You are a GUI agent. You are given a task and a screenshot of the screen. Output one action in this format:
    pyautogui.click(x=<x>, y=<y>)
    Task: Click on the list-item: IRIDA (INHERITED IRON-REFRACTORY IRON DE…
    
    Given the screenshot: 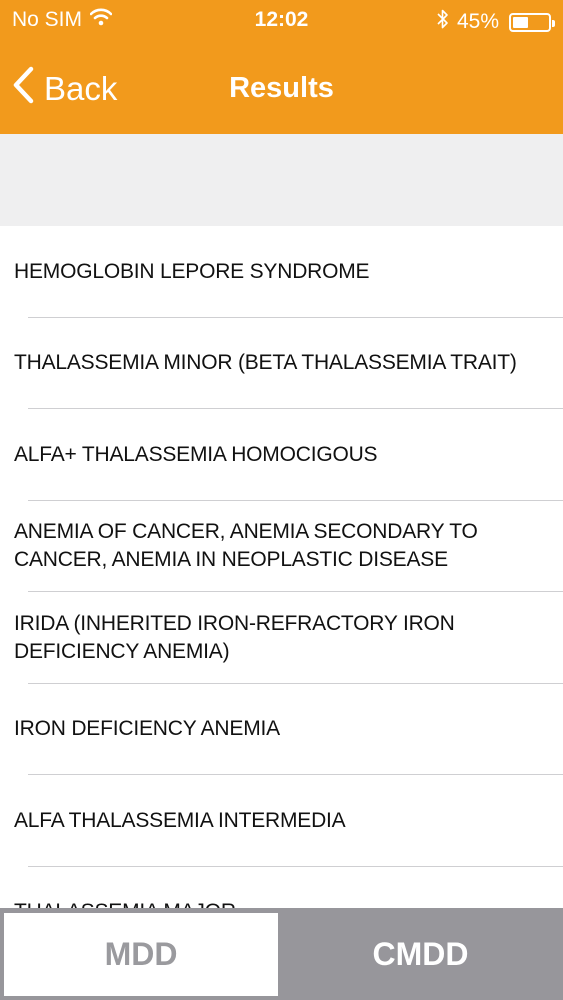 What is the action you would take?
    pyautogui.click(x=281, y=638)
    